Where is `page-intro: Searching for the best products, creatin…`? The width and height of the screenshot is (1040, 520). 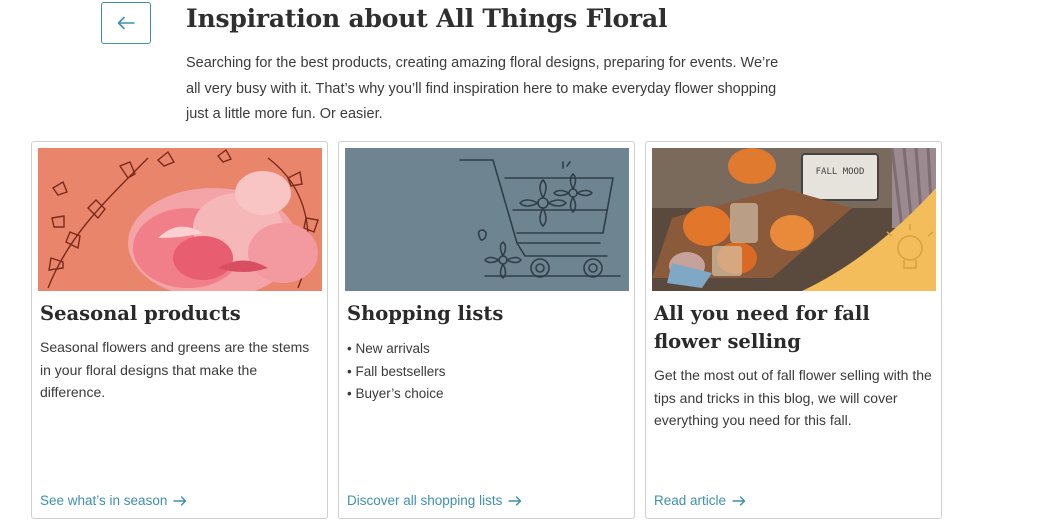
page-intro: Searching for the best products, creatin… is located at coordinates (482, 88).